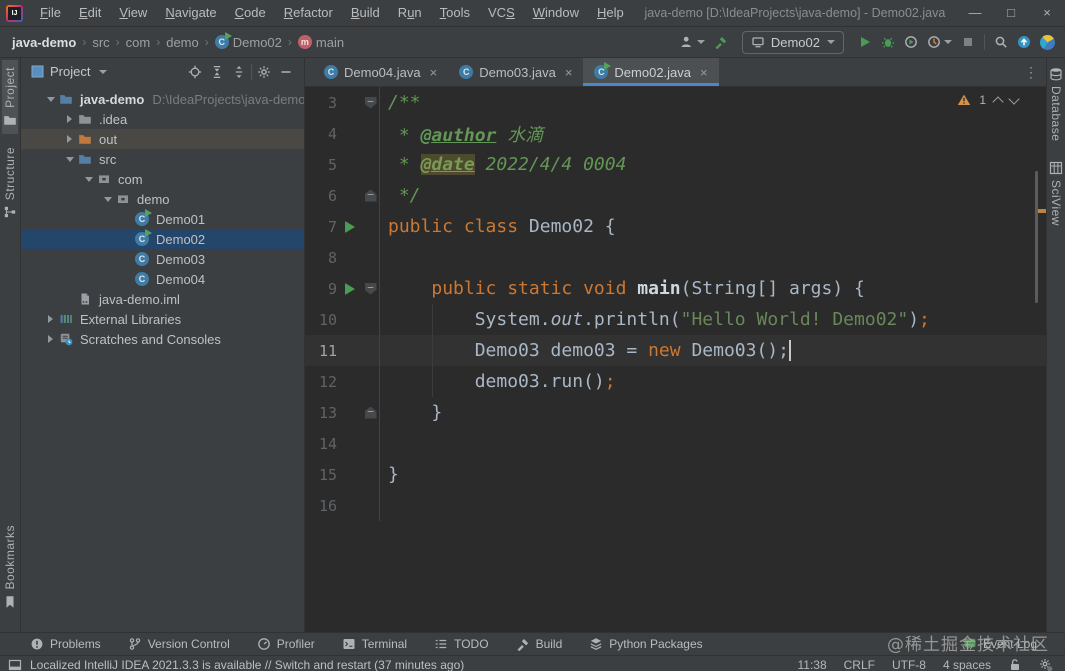 Image resolution: width=1065 pixels, height=671 pixels. Describe the element at coordinates (179, 644) in the screenshot. I see `toolwindow-version-control: Version Control` at that location.